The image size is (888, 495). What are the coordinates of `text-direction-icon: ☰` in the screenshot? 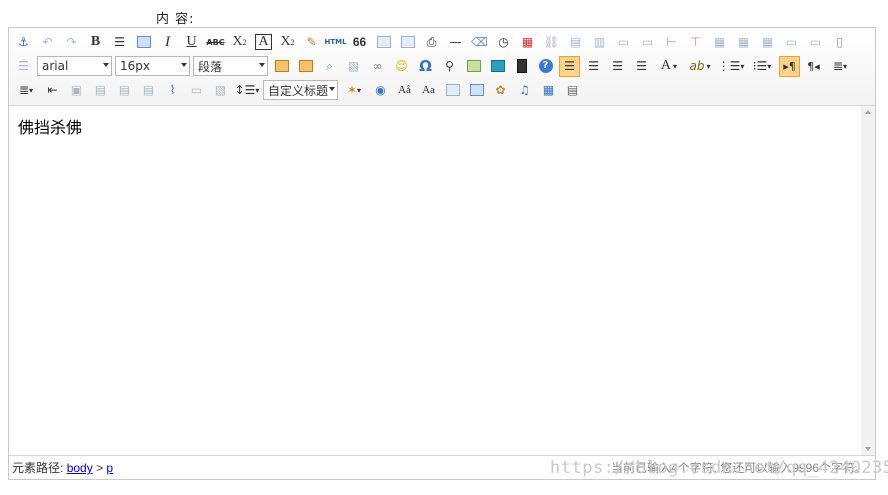 It's located at (23, 66).